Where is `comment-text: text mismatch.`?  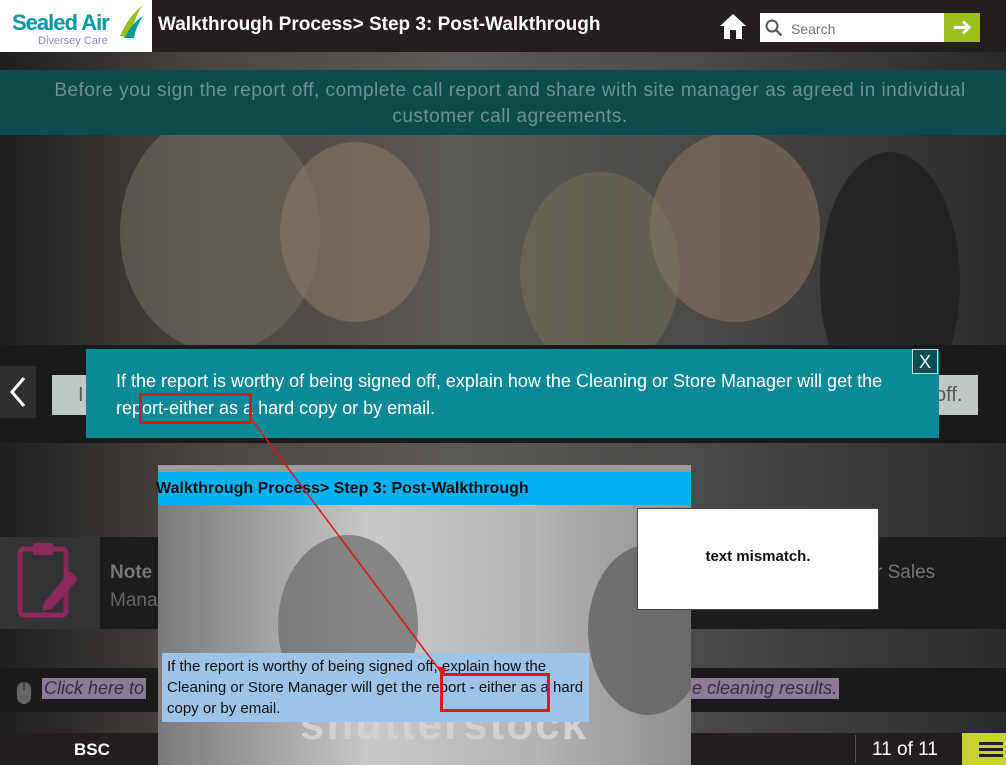 comment-text: text mismatch. is located at coordinates (758, 556).